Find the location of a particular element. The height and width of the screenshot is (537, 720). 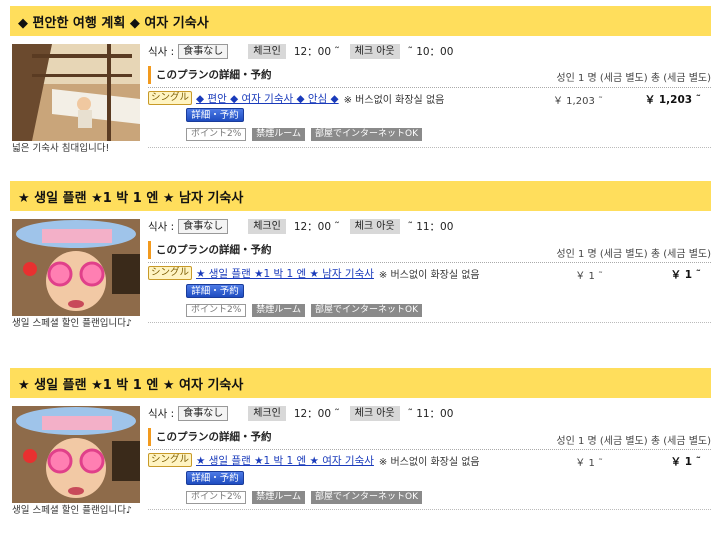

plan-title: ★ 생일 플랜 ★1 박 1 엔 ★ 여자 기숙사 is located at coordinates (360, 383).